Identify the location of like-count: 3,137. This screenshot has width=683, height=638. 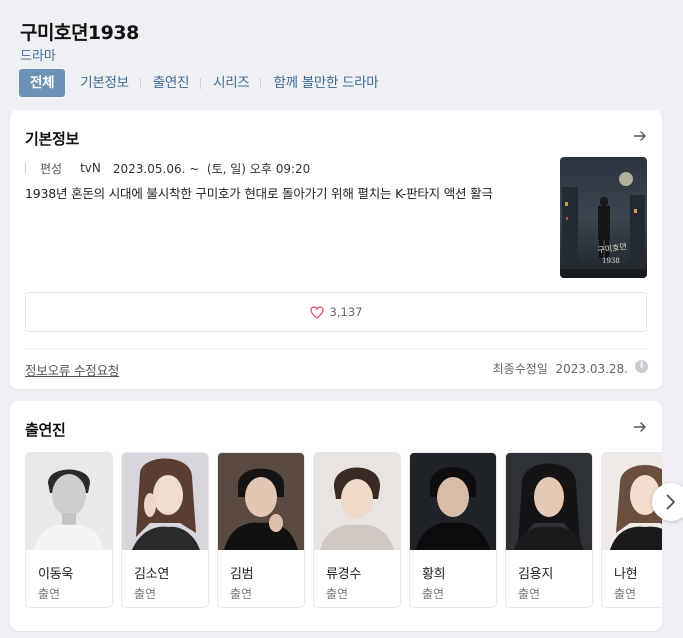
(346, 312).